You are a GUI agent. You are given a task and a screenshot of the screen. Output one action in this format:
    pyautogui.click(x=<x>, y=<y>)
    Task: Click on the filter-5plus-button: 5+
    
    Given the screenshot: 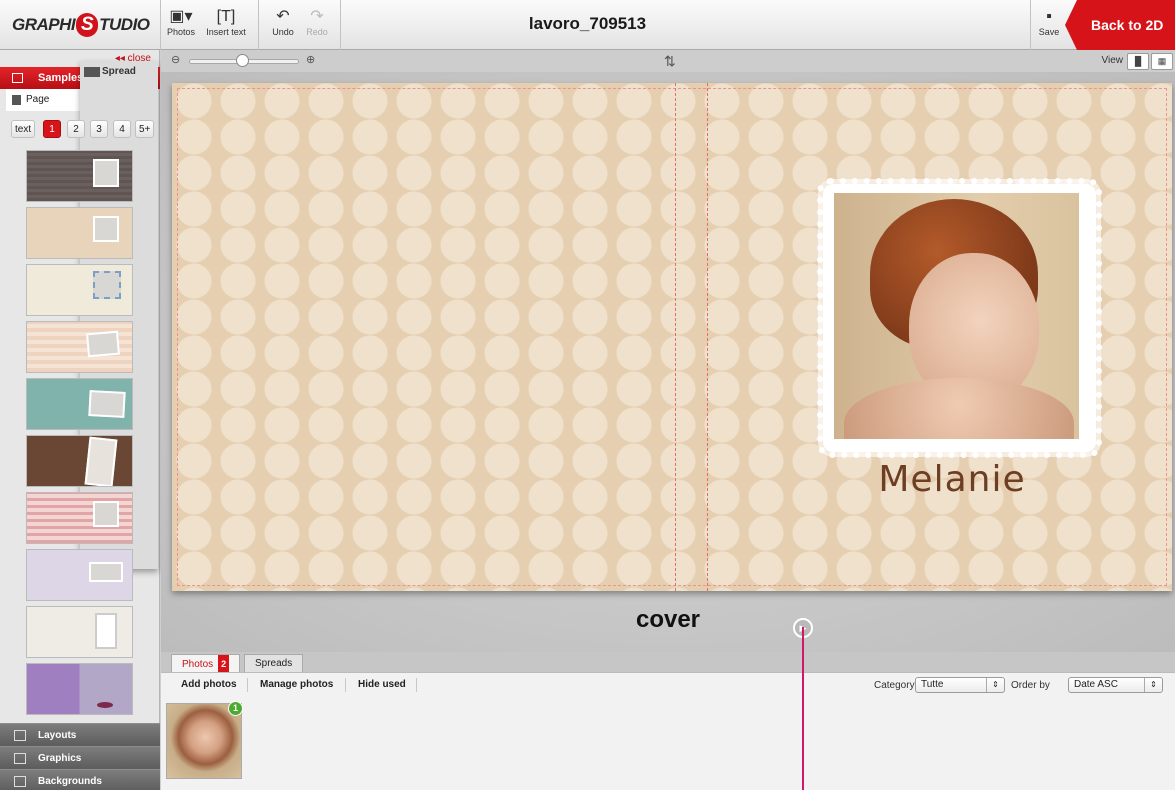 What is the action you would take?
    pyautogui.click(x=145, y=129)
    